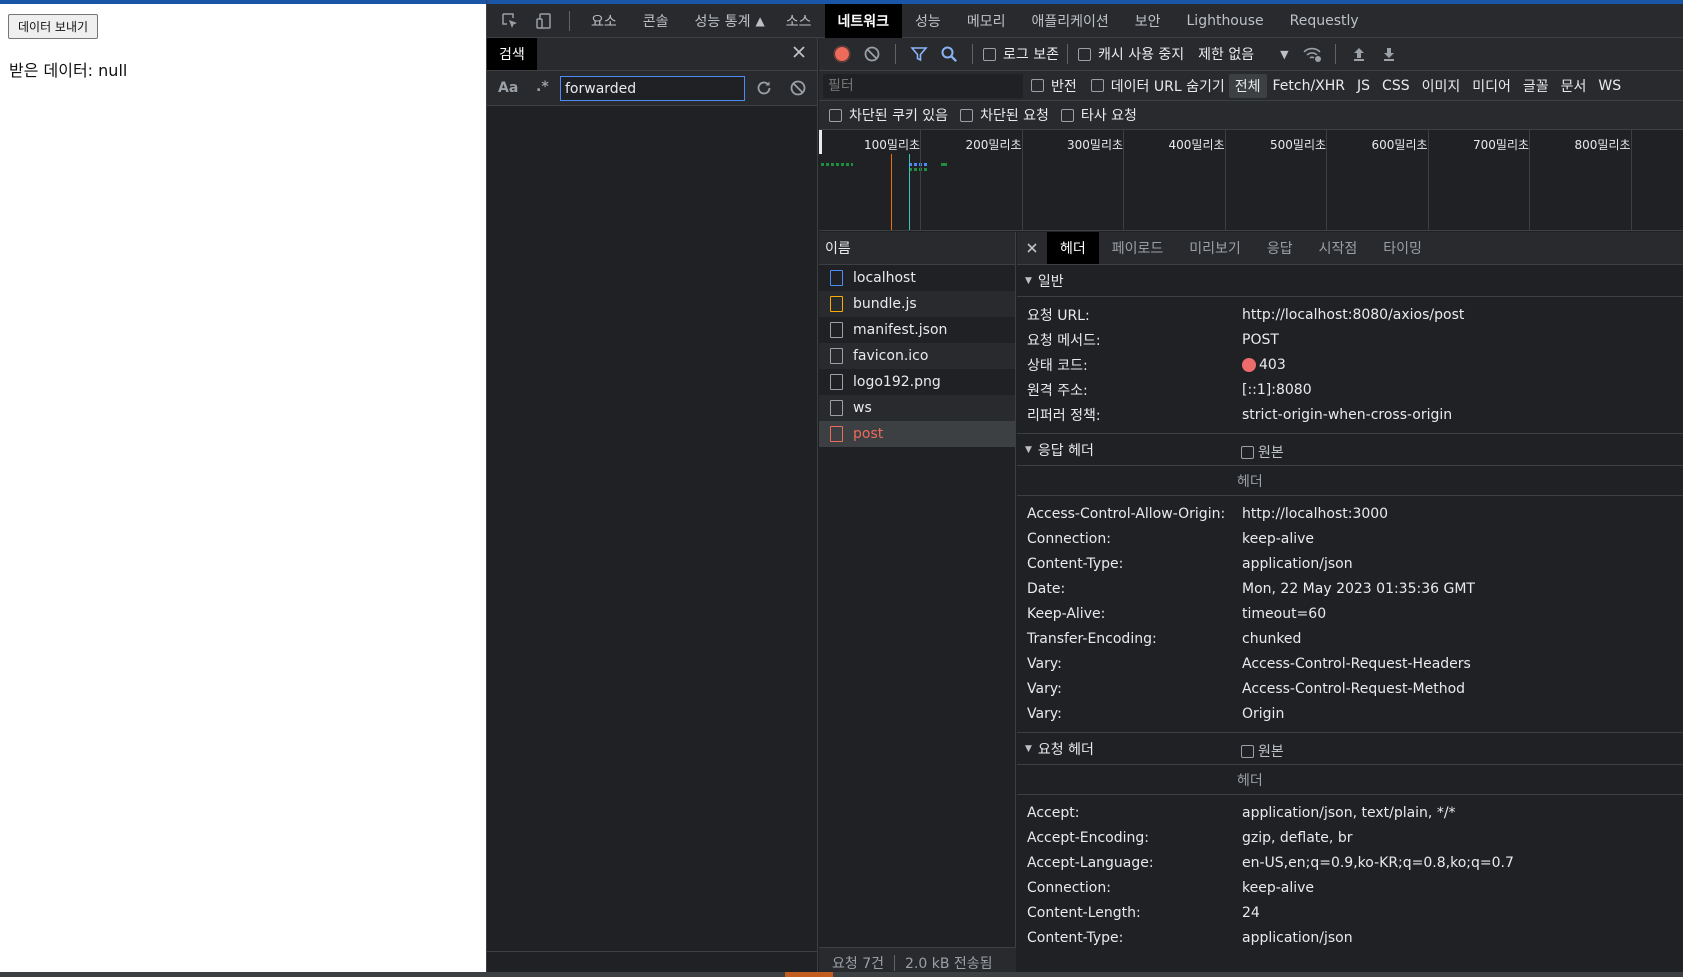  Describe the element at coordinates (1402, 248) in the screenshot. I see `detail-tab: 타이밍` at that location.